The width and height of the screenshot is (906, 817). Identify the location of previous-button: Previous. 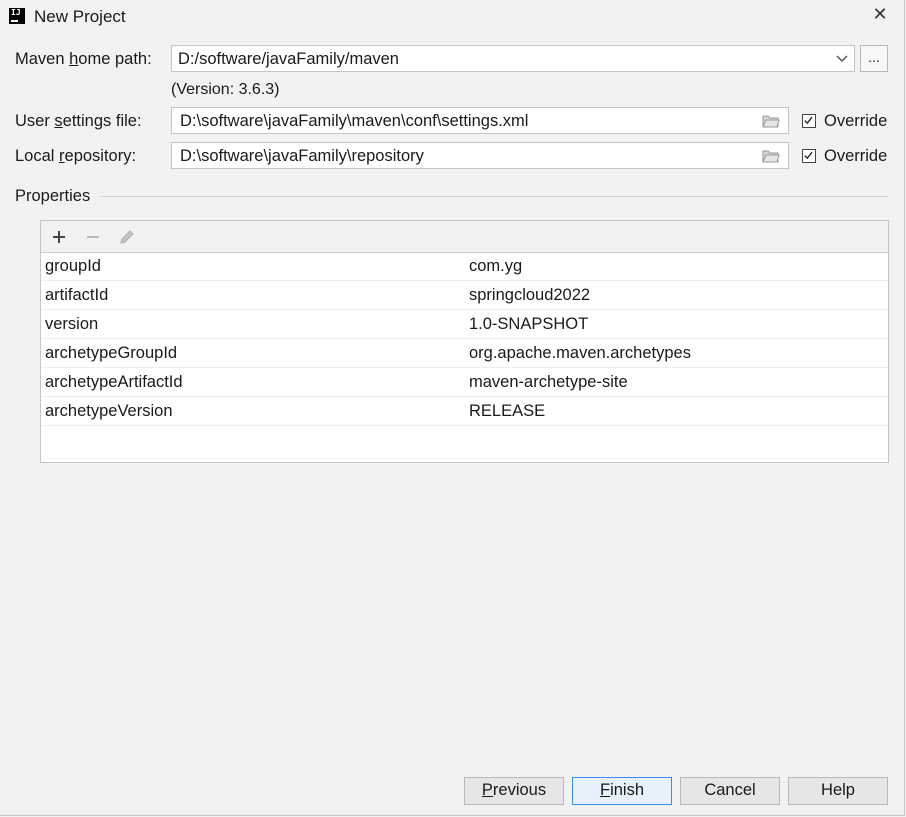
(514, 791).